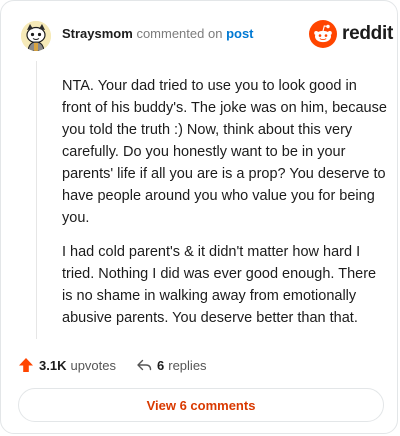 This screenshot has height=436, width=400. I want to click on upvote-label: upvotes, so click(93, 365).